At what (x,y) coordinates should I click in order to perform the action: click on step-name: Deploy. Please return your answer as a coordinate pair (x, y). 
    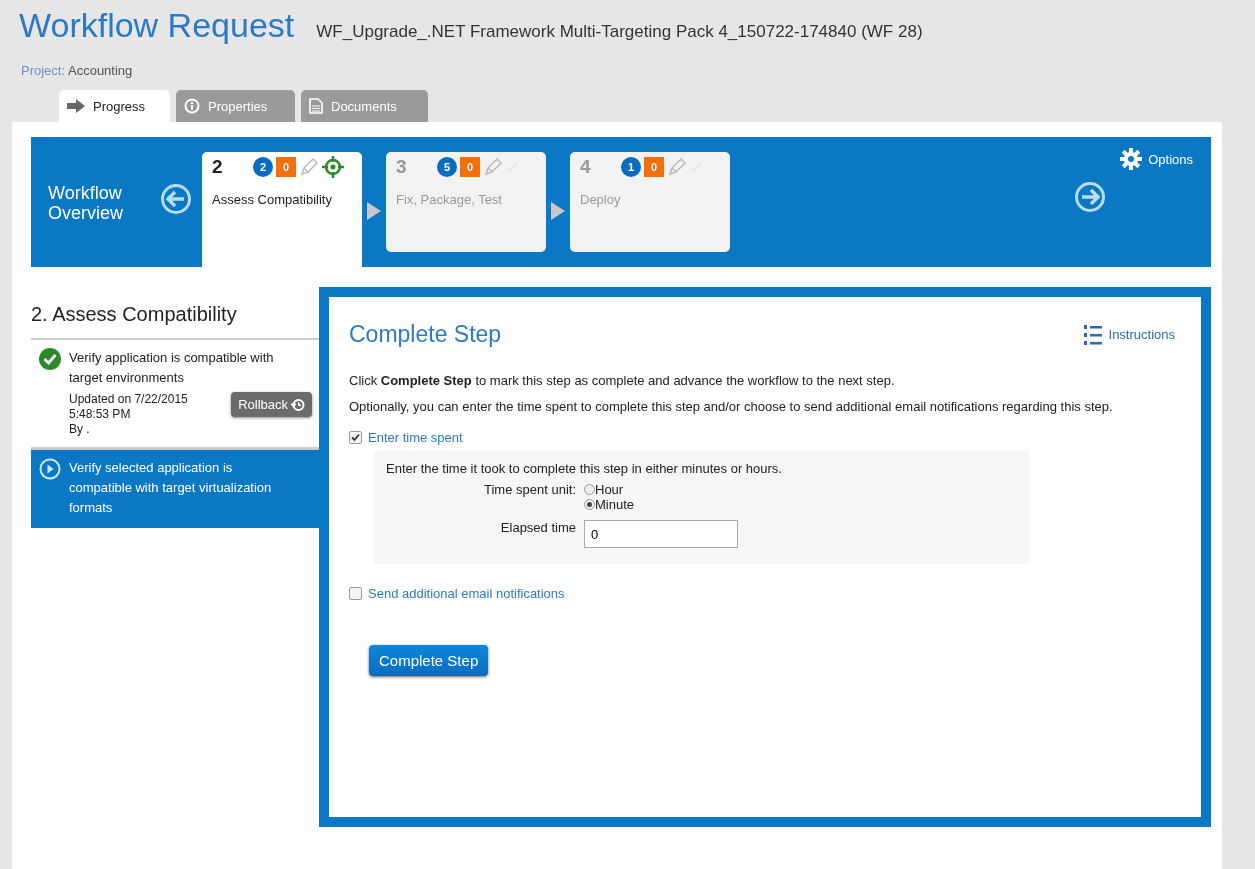
    Looking at the image, I should click on (601, 199).